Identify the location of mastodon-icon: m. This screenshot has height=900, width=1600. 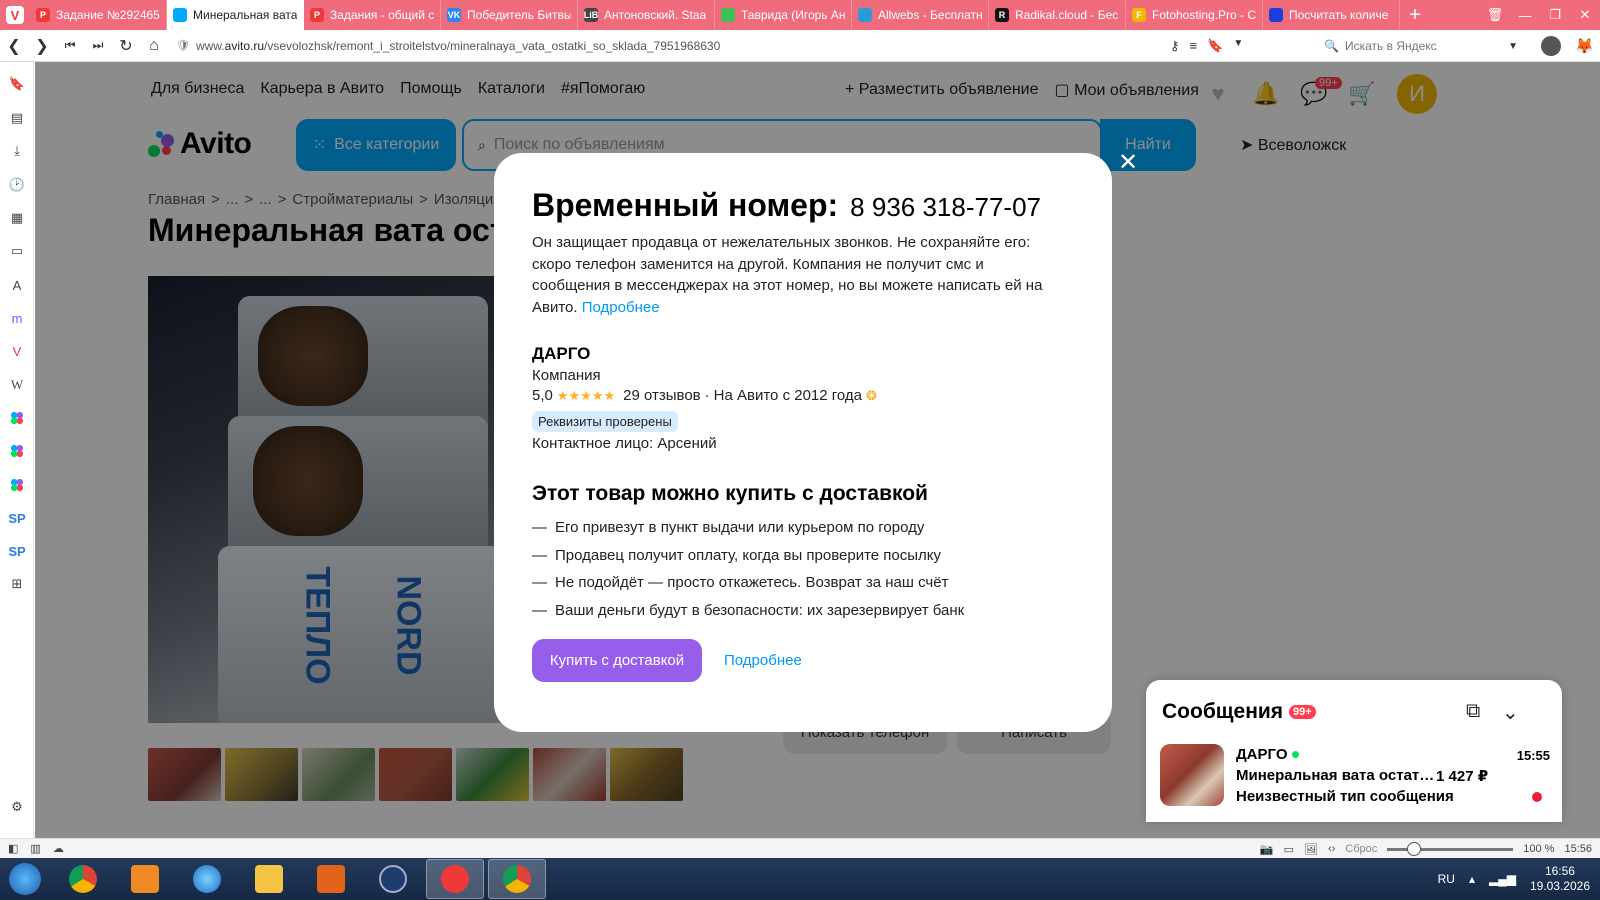
(17, 318).